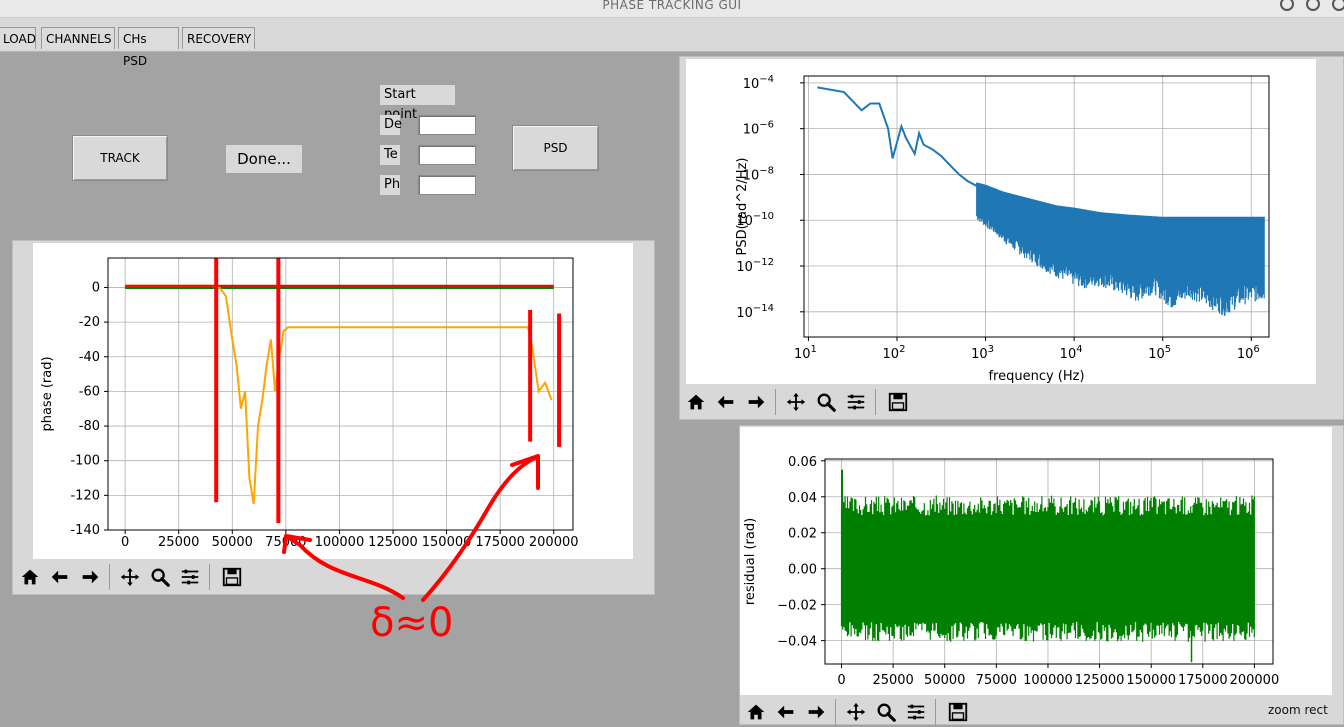  I want to click on annotation-delta-text: δ≈0, so click(411, 623).